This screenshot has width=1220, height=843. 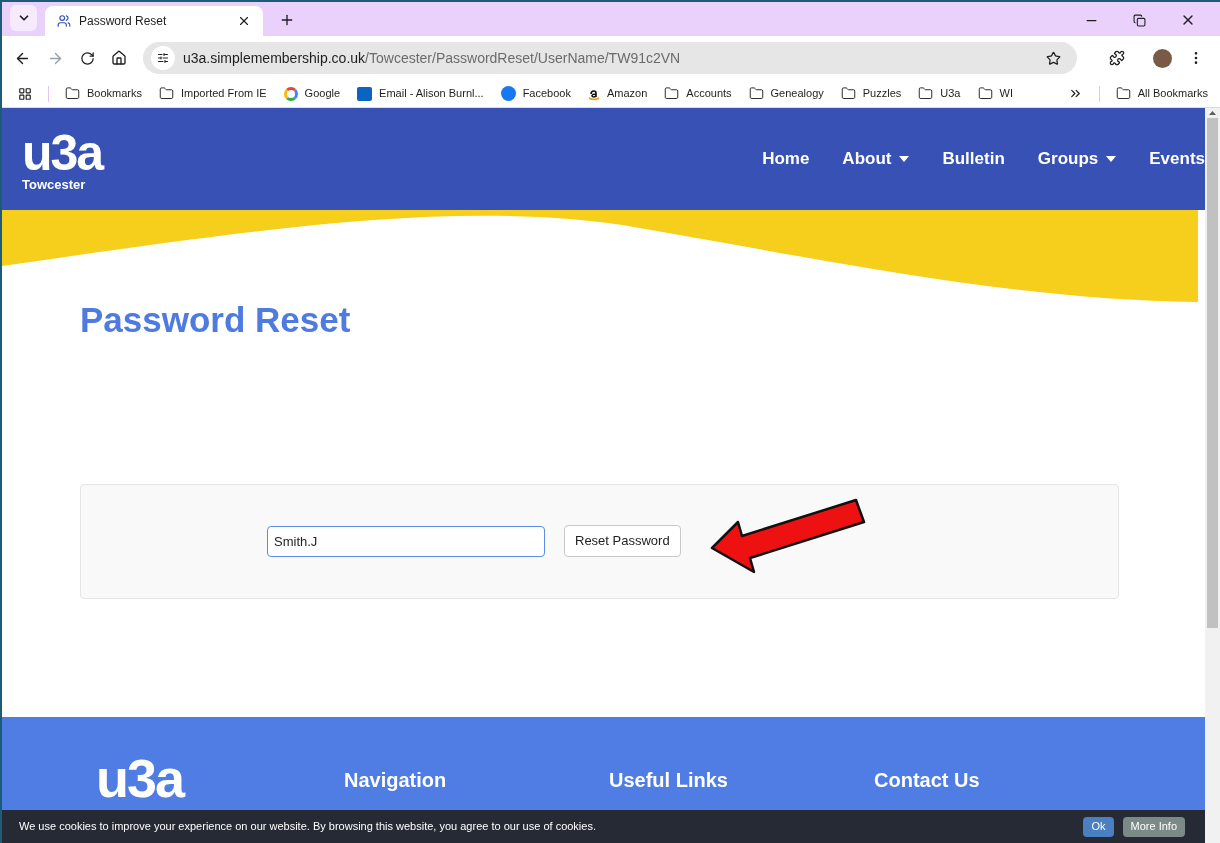 I want to click on u3a-logo: u3a, so click(x=62, y=152).